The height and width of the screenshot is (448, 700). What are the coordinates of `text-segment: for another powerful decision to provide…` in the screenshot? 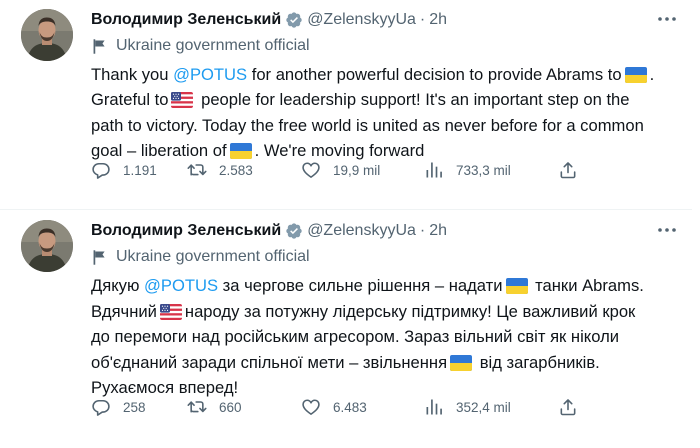 It's located at (434, 74).